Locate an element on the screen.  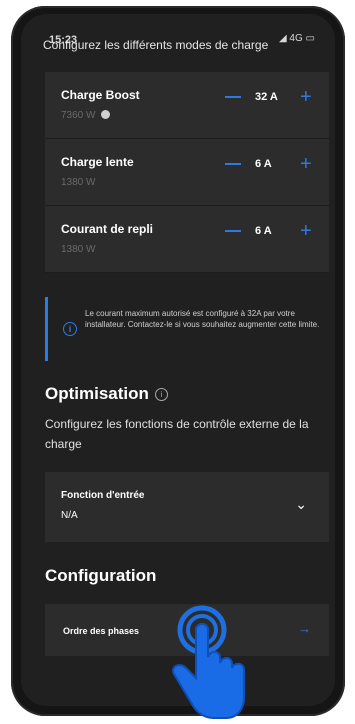
fallback-current-power: 1380 W is located at coordinates (78, 249).